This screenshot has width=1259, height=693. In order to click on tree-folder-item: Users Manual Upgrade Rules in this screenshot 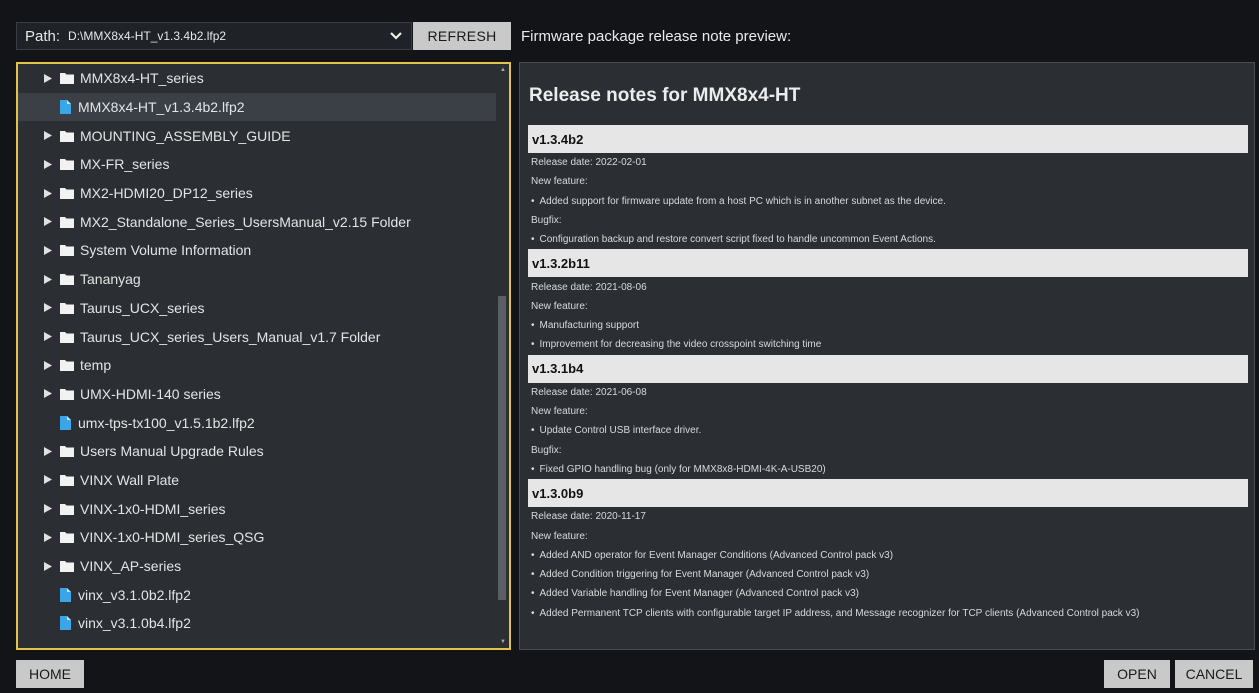, I will do `click(258, 451)`.